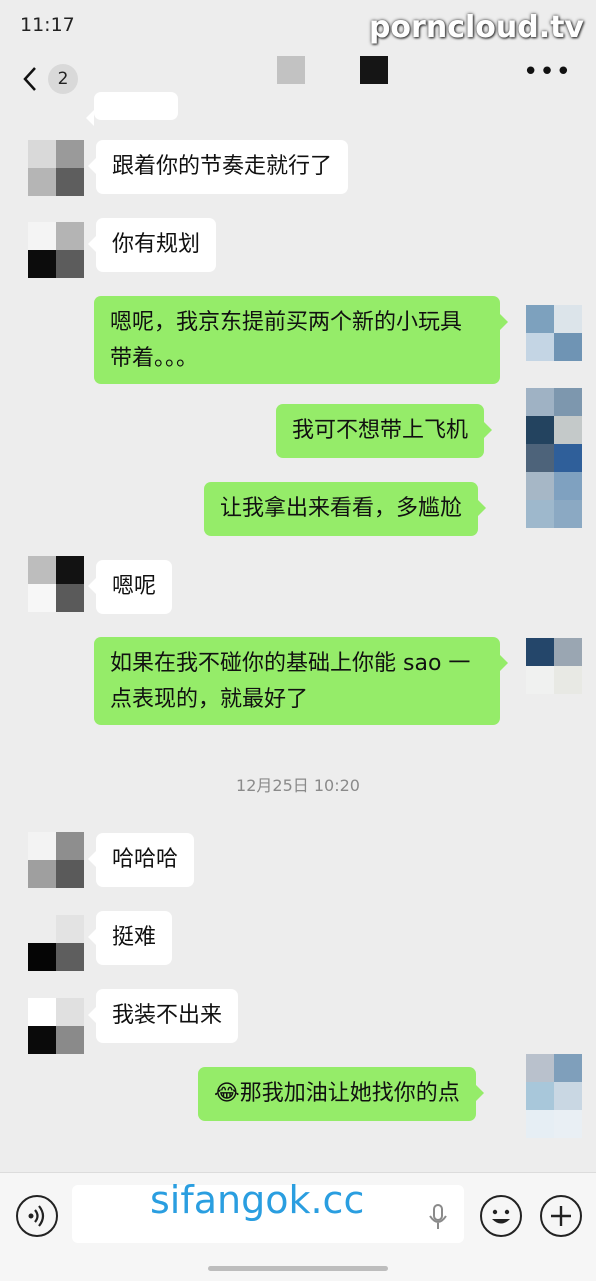  I want to click on status-bar: 11:17 porncloud.tv, so click(298, 26).